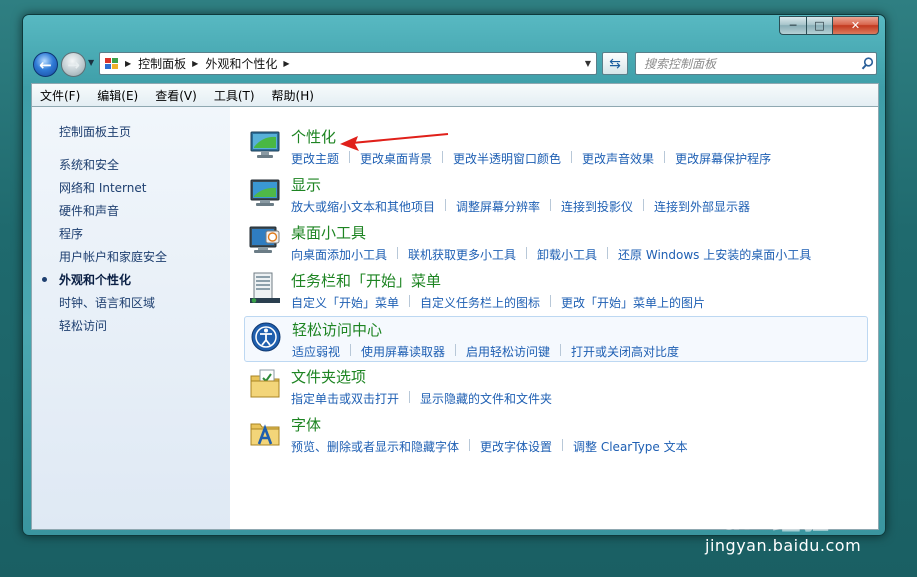 The width and height of the screenshot is (917, 577). I want to click on maximize-button: □, so click(819, 25).